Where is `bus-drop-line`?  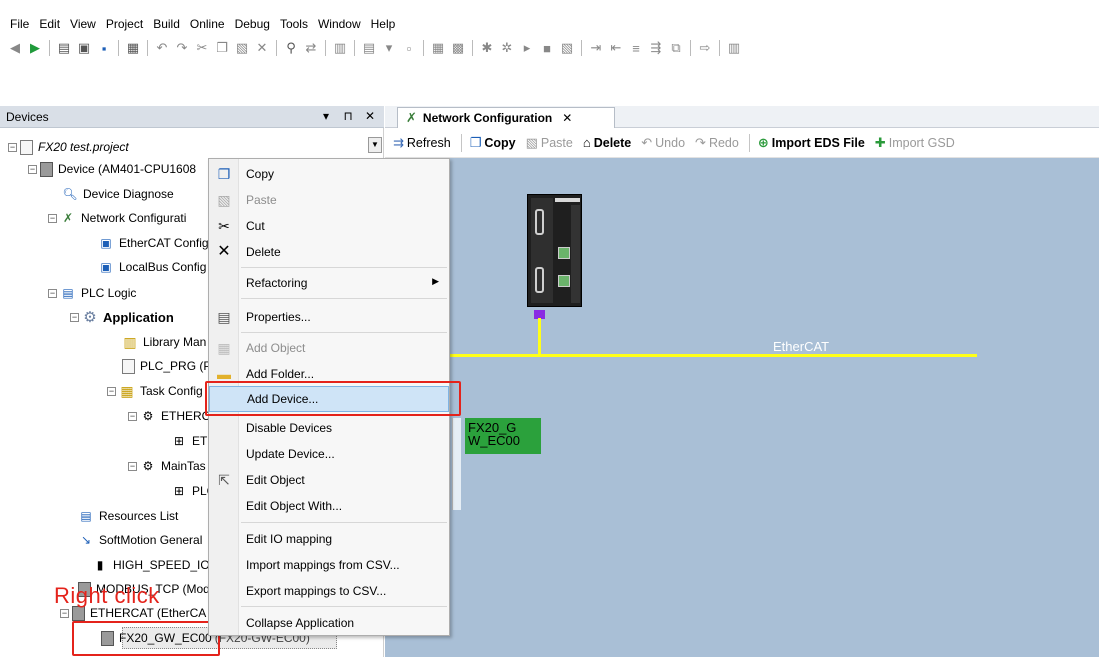 bus-drop-line is located at coordinates (539, 336).